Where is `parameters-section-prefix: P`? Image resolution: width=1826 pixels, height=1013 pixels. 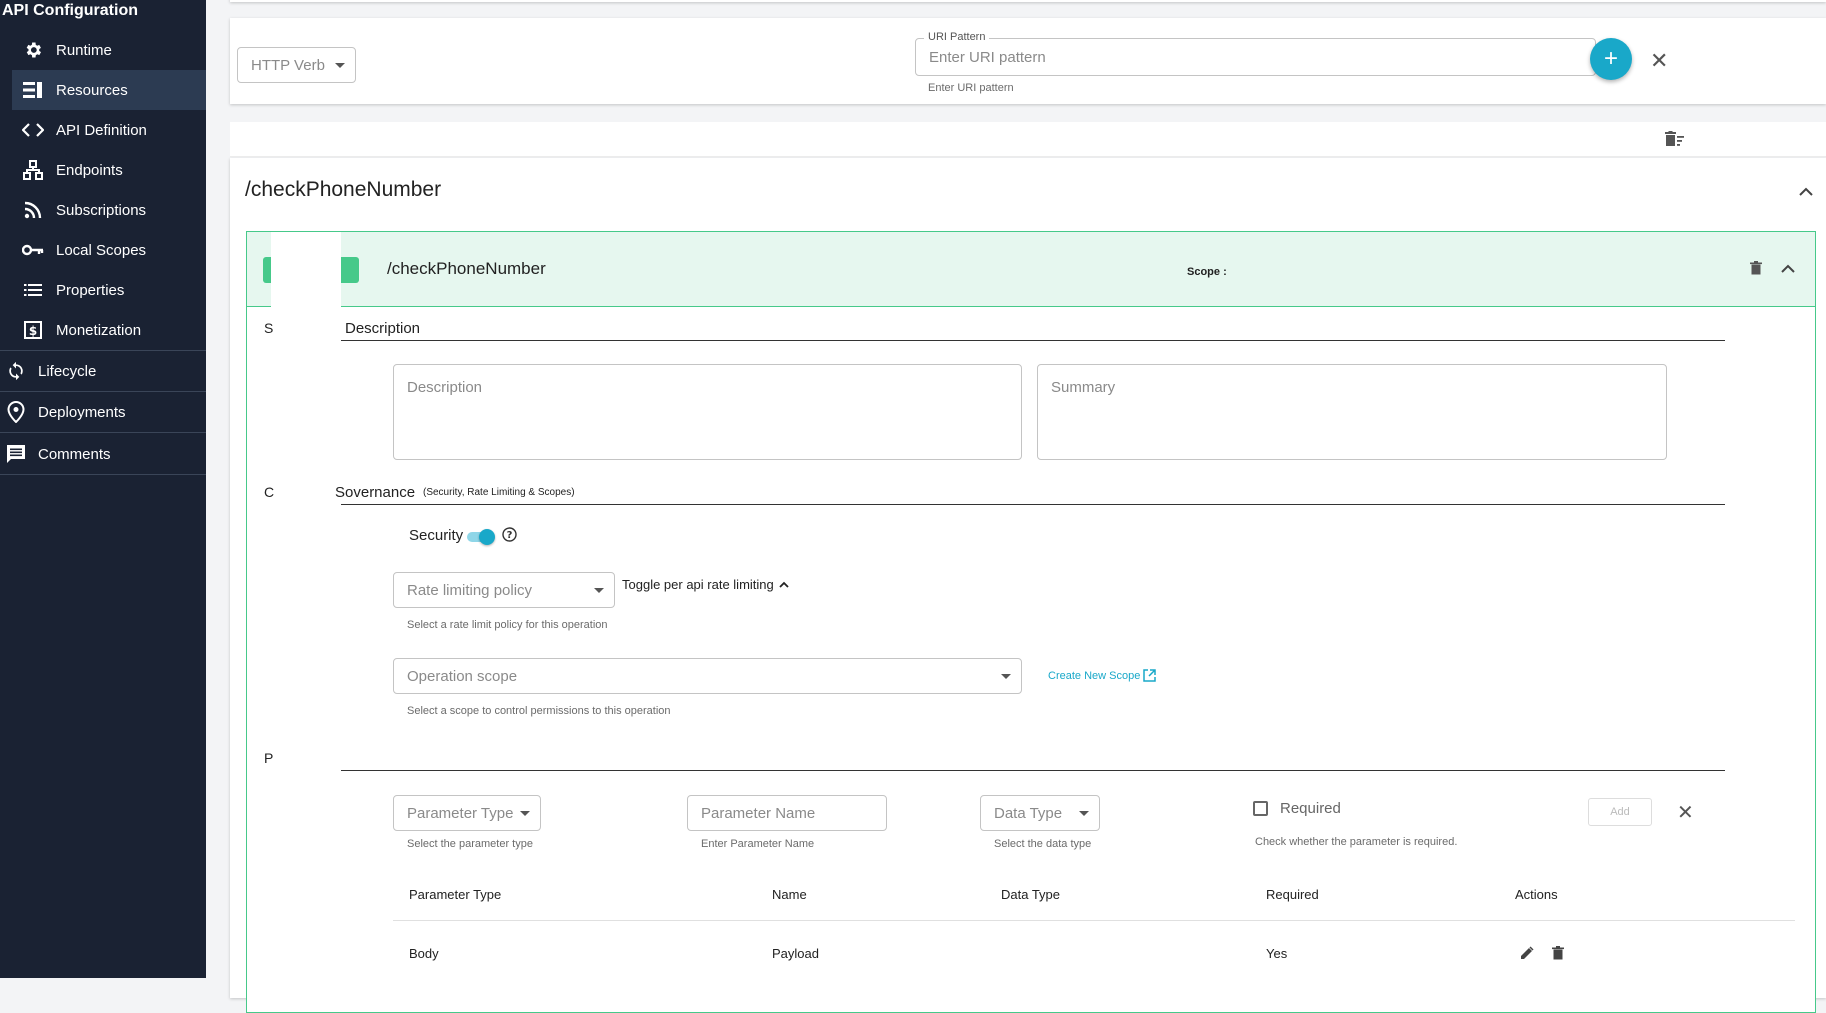 parameters-section-prefix: P is located at coordinates (269, 758).